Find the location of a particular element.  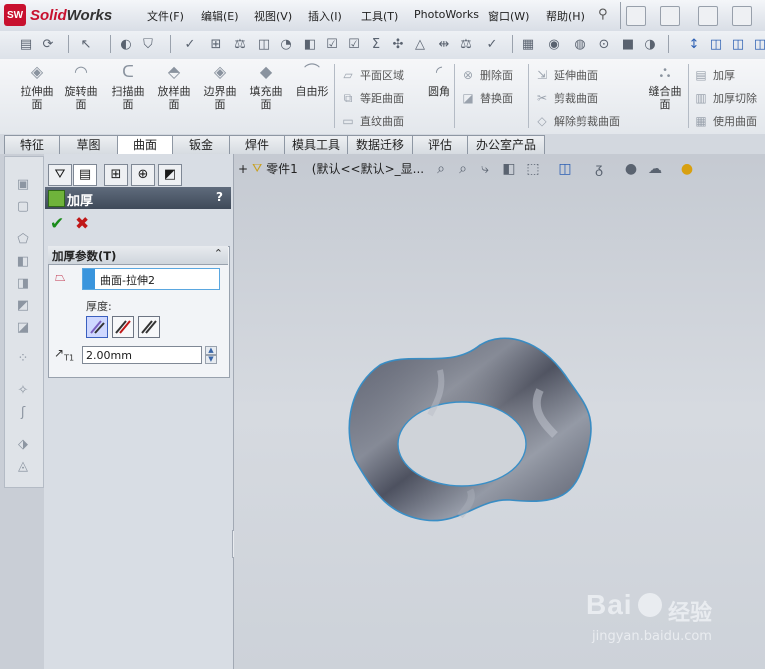

display-style-icon: ◫ is located at coordinates (565, 169).